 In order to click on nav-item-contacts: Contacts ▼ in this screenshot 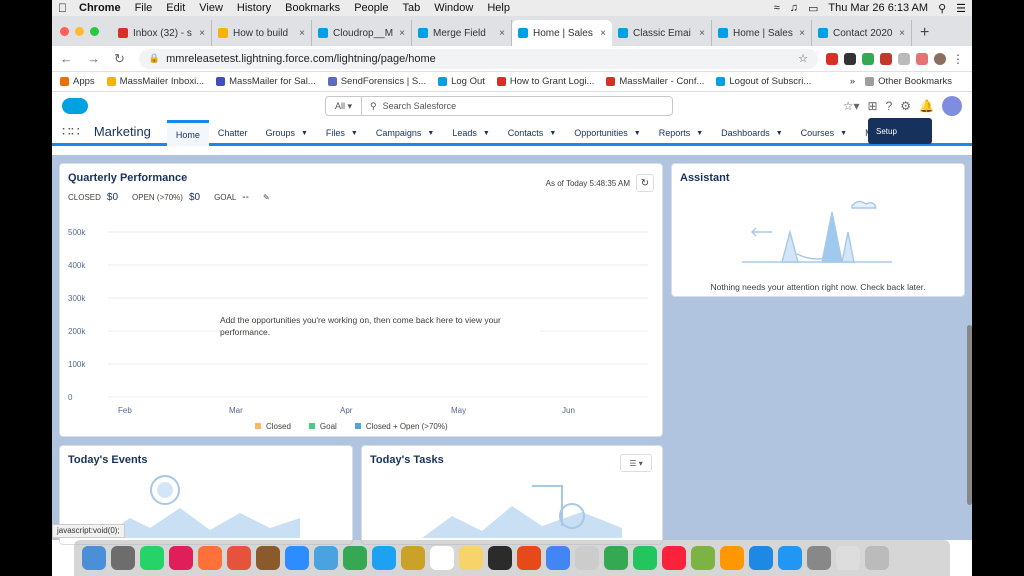, I will do `click(532, 133)`.